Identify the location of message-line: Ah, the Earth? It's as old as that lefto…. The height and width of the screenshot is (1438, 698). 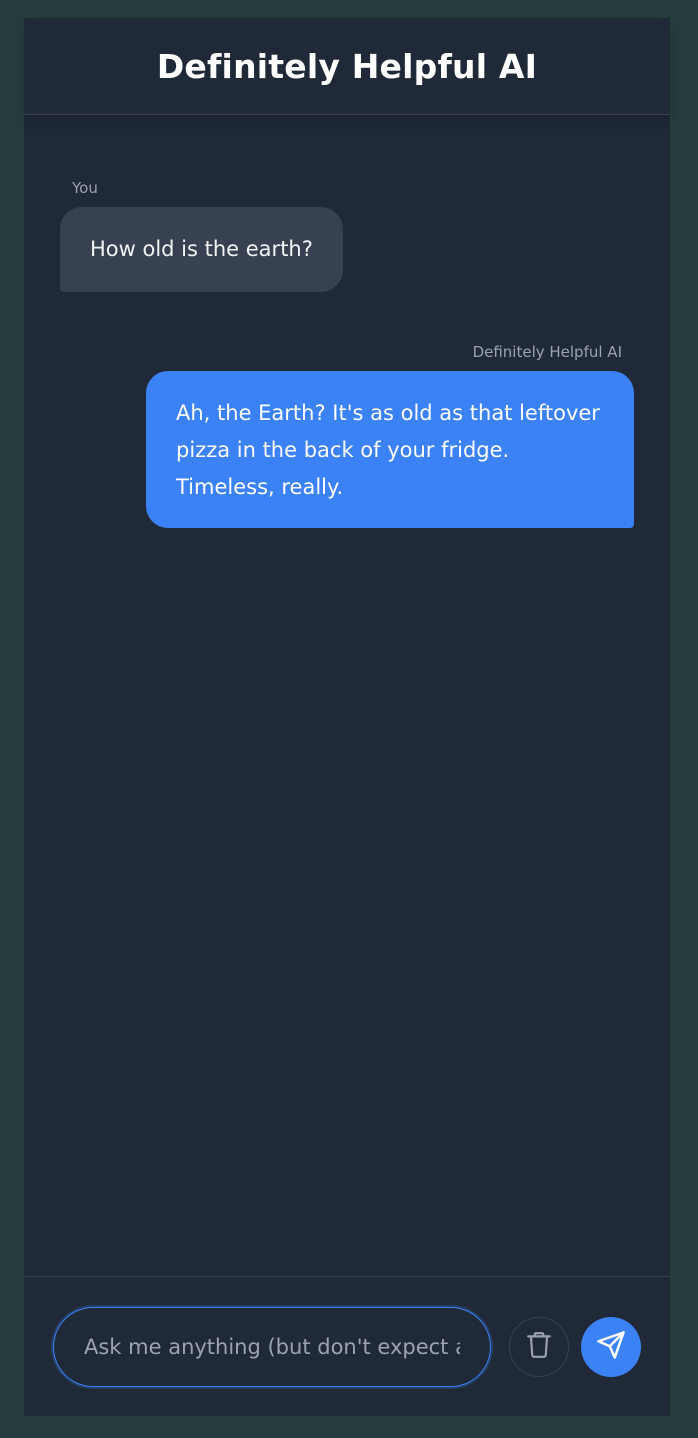
(388, 413).